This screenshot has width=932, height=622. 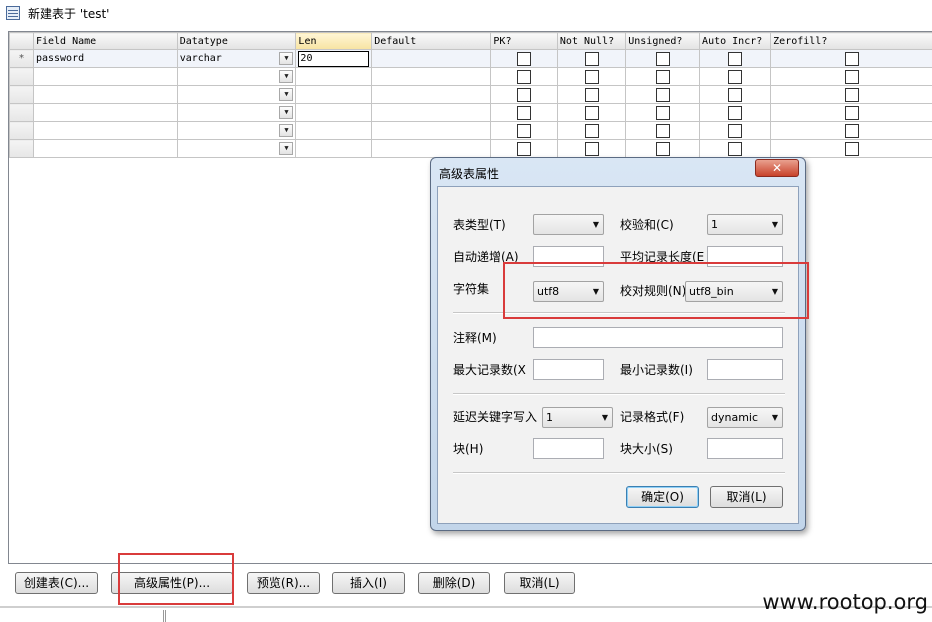 What do you see at coordinates (851, 41) in the screenshot?
I see `col-header-zerofill: Zerofill?` at bounding box center [851, 41].